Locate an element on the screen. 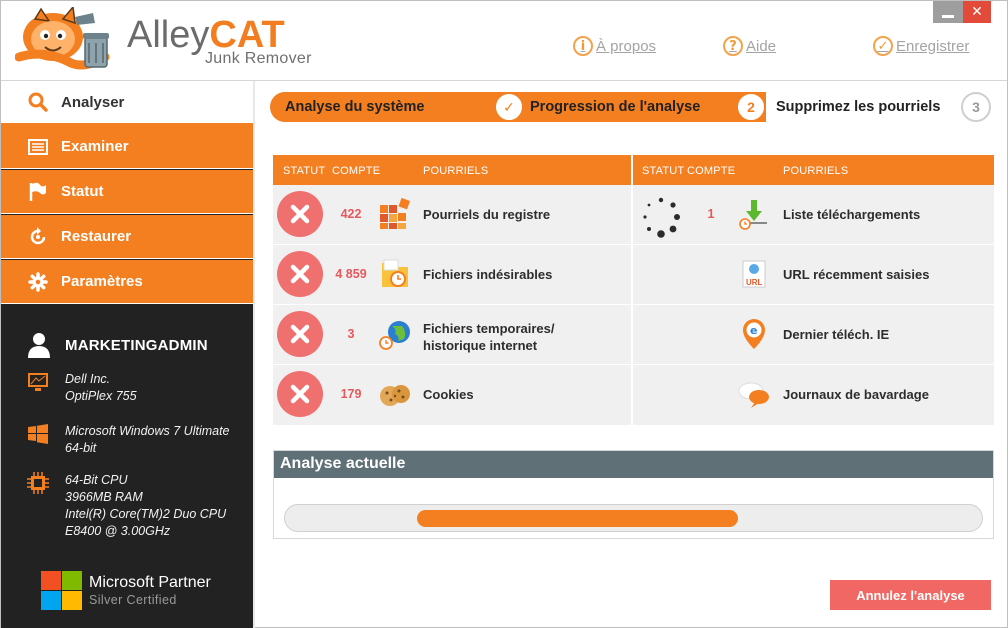 The width and height of the screenshot is (1008, 628). windows-icon is located at coordinates (38, 434).